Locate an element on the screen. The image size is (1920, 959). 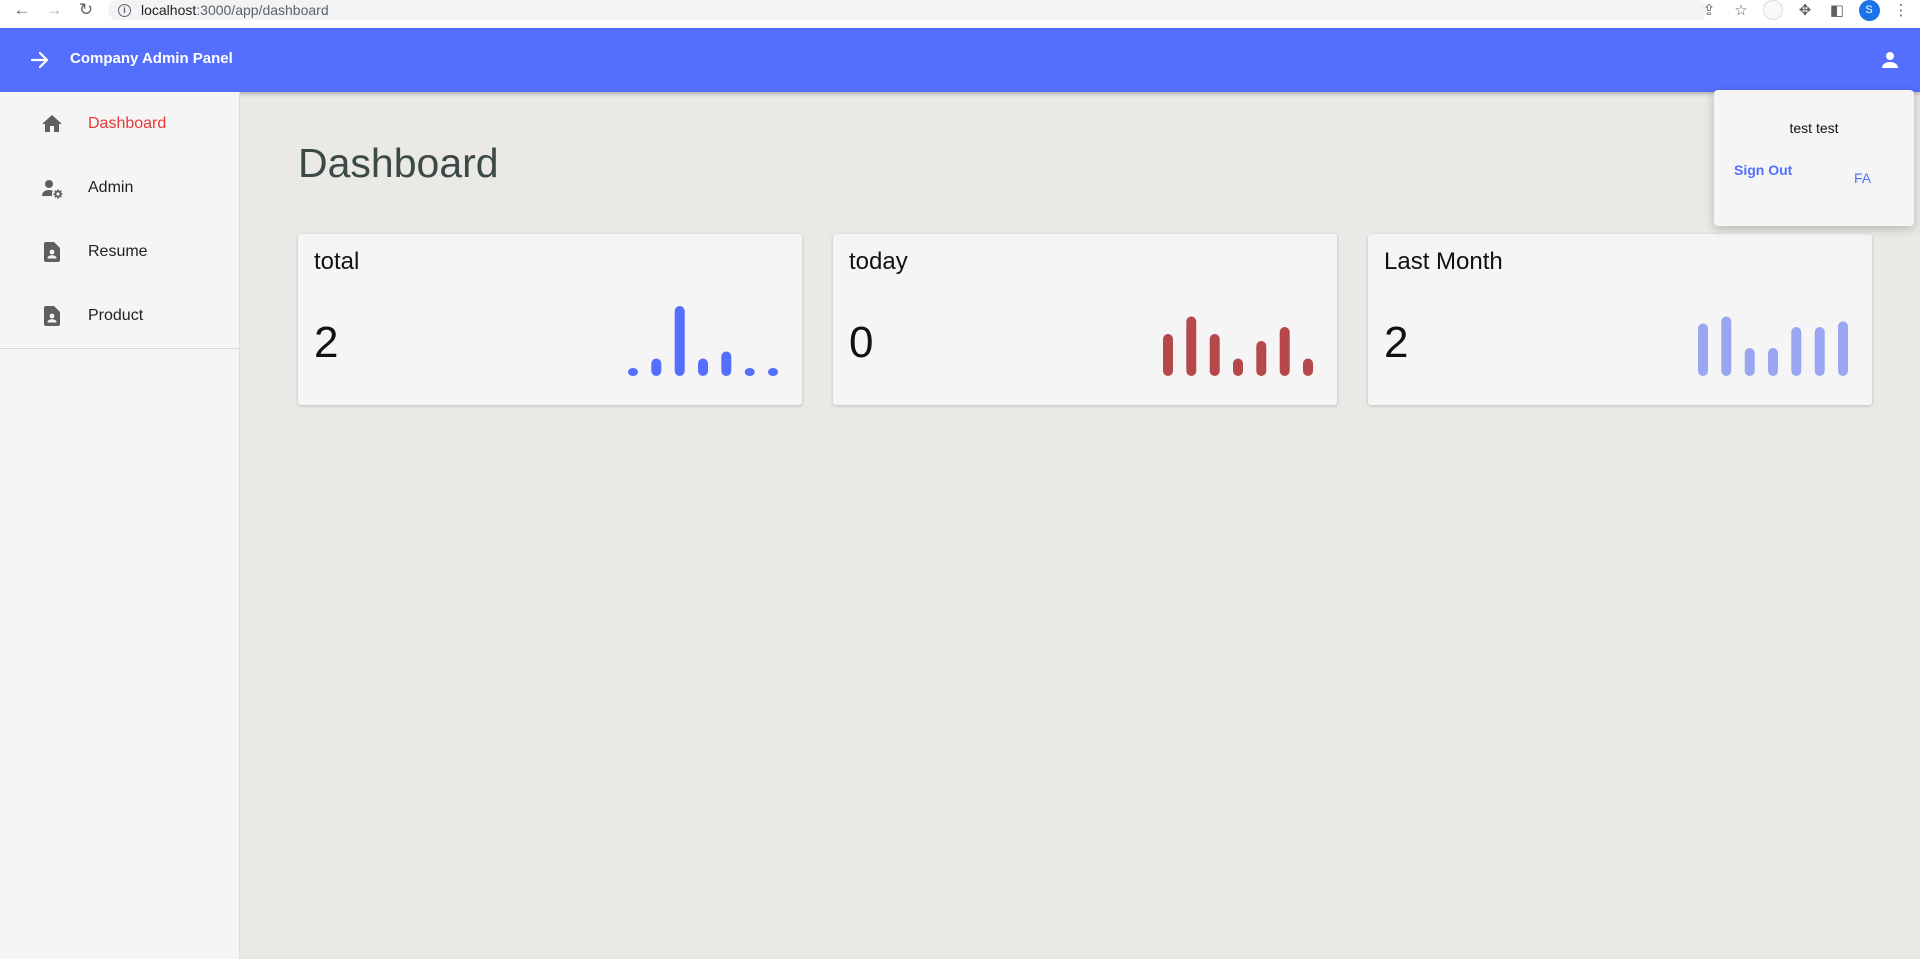
back-arrow-icon: ← is located at coordinates (22, 12).